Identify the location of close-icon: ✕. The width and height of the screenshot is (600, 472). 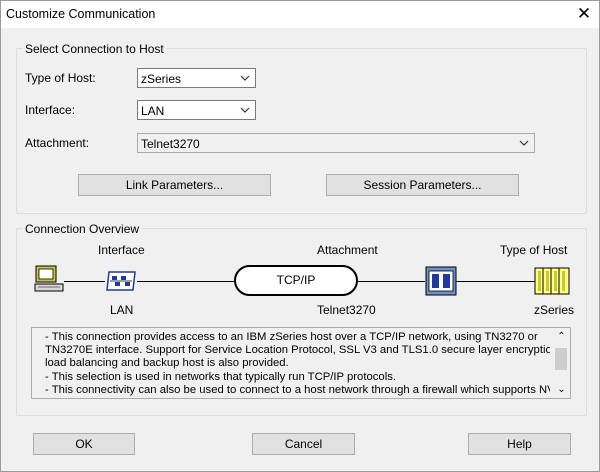
(584, 13).